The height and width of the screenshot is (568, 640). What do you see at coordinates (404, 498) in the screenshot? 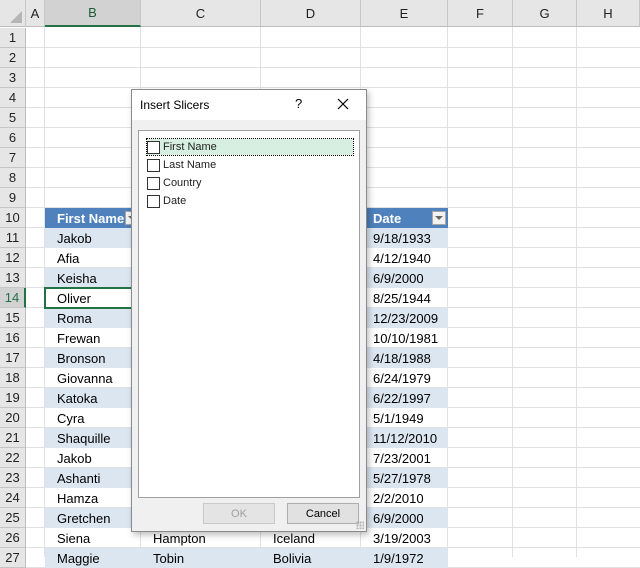
I see `date-cell: 2/2/2010` at bounding box center [404, 498].